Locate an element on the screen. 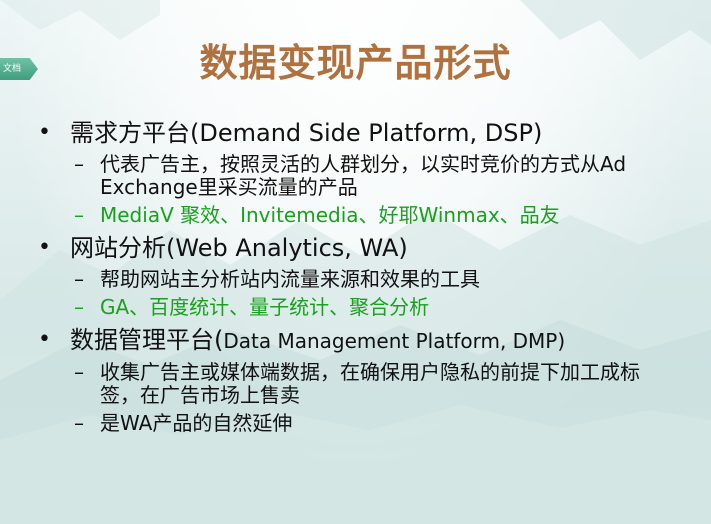  bullet-dsp: • 需求方平台(Demand Side Platform, DSP) is located at coordinates (368, 133).